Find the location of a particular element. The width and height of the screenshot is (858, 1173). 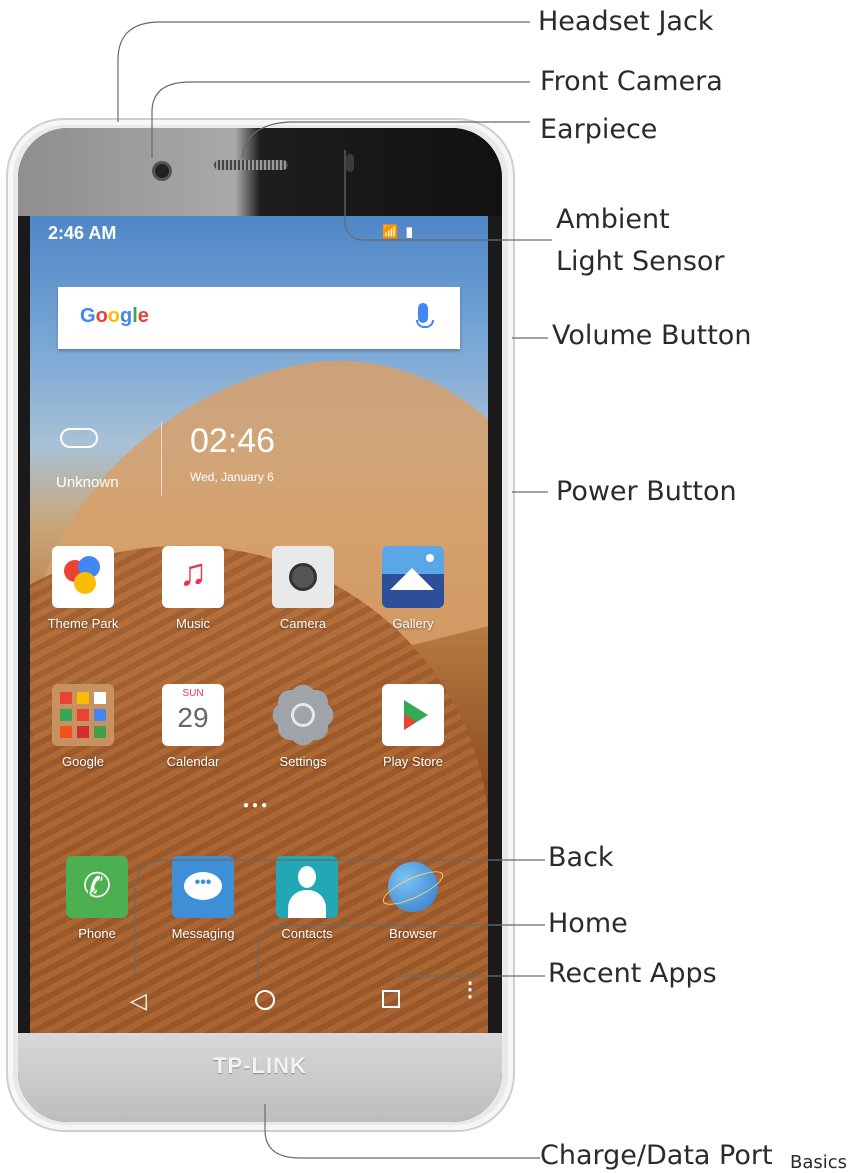

callout-front-camera: Front Camera is located at coordinates (631, 81).